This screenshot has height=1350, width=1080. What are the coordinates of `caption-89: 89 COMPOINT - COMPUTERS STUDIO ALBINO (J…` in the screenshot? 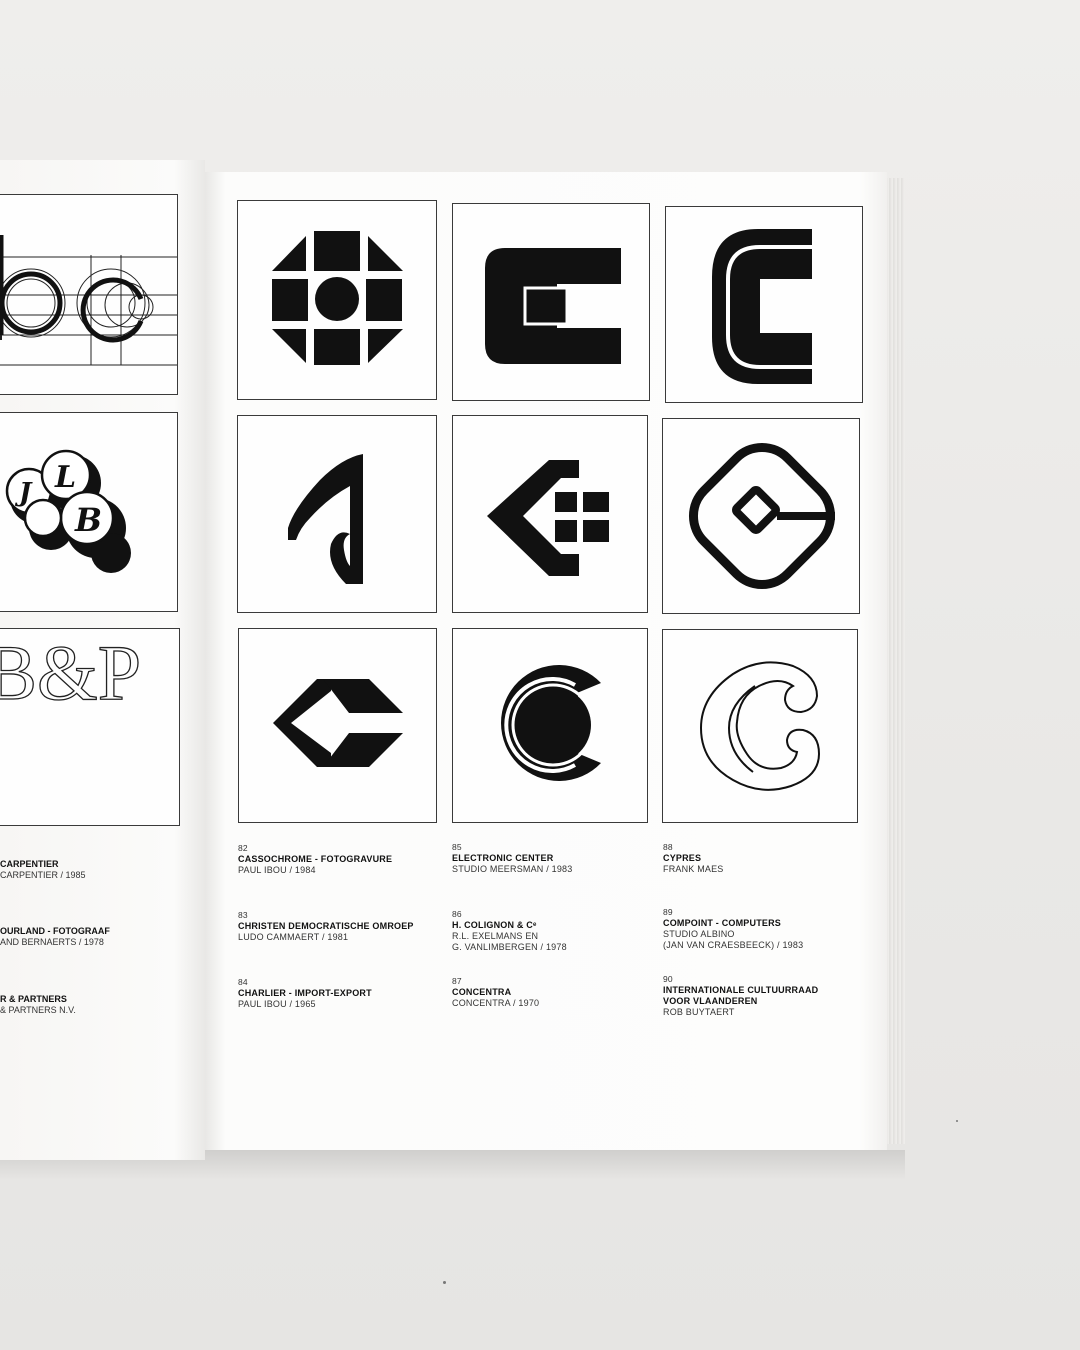 It's located at (733, 928).